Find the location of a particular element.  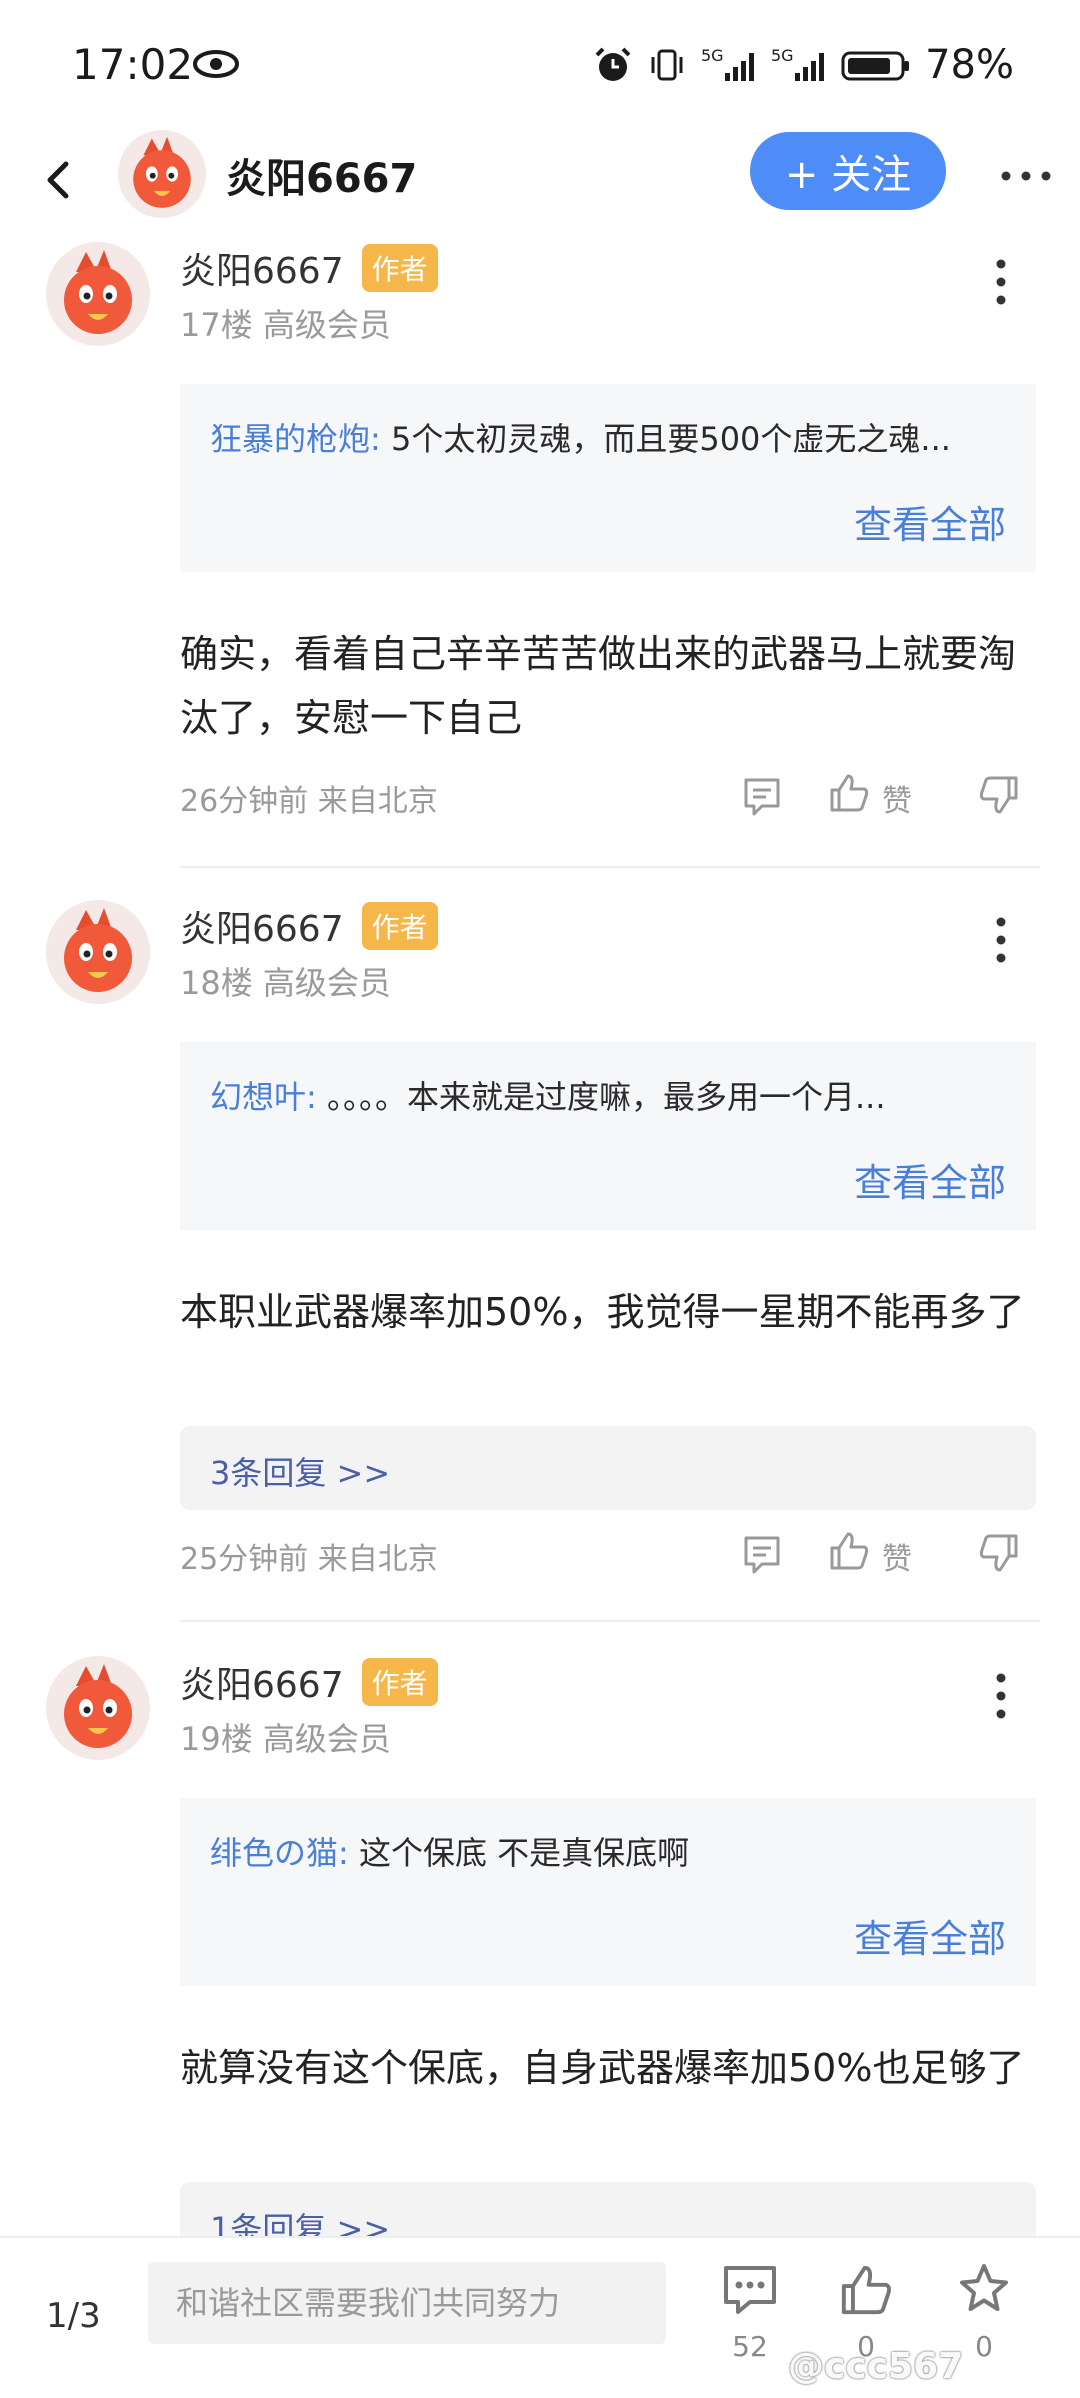

quote-username: 绯色の猫: is located at coordinates (279, 1853).